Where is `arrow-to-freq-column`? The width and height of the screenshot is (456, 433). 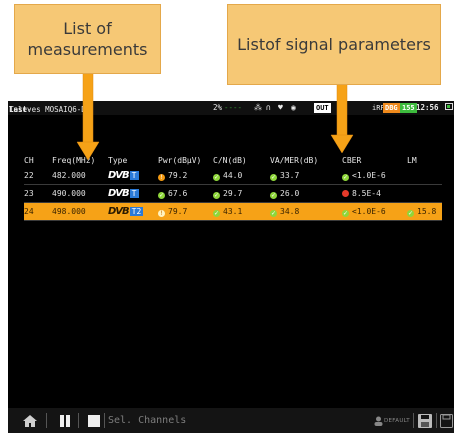
arrow-to-freq-column is located at coordinates (88, 116).